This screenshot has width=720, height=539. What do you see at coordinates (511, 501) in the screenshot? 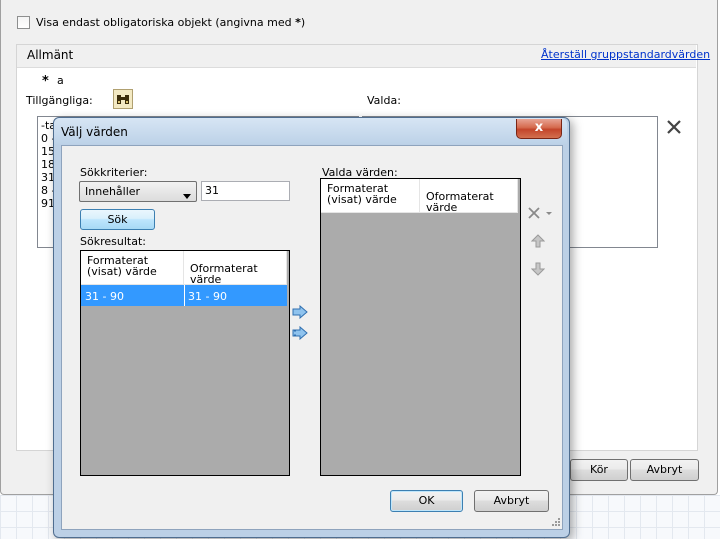
I see `dialog-cancel-button: Avbryt` at bounding box center [511, 501].